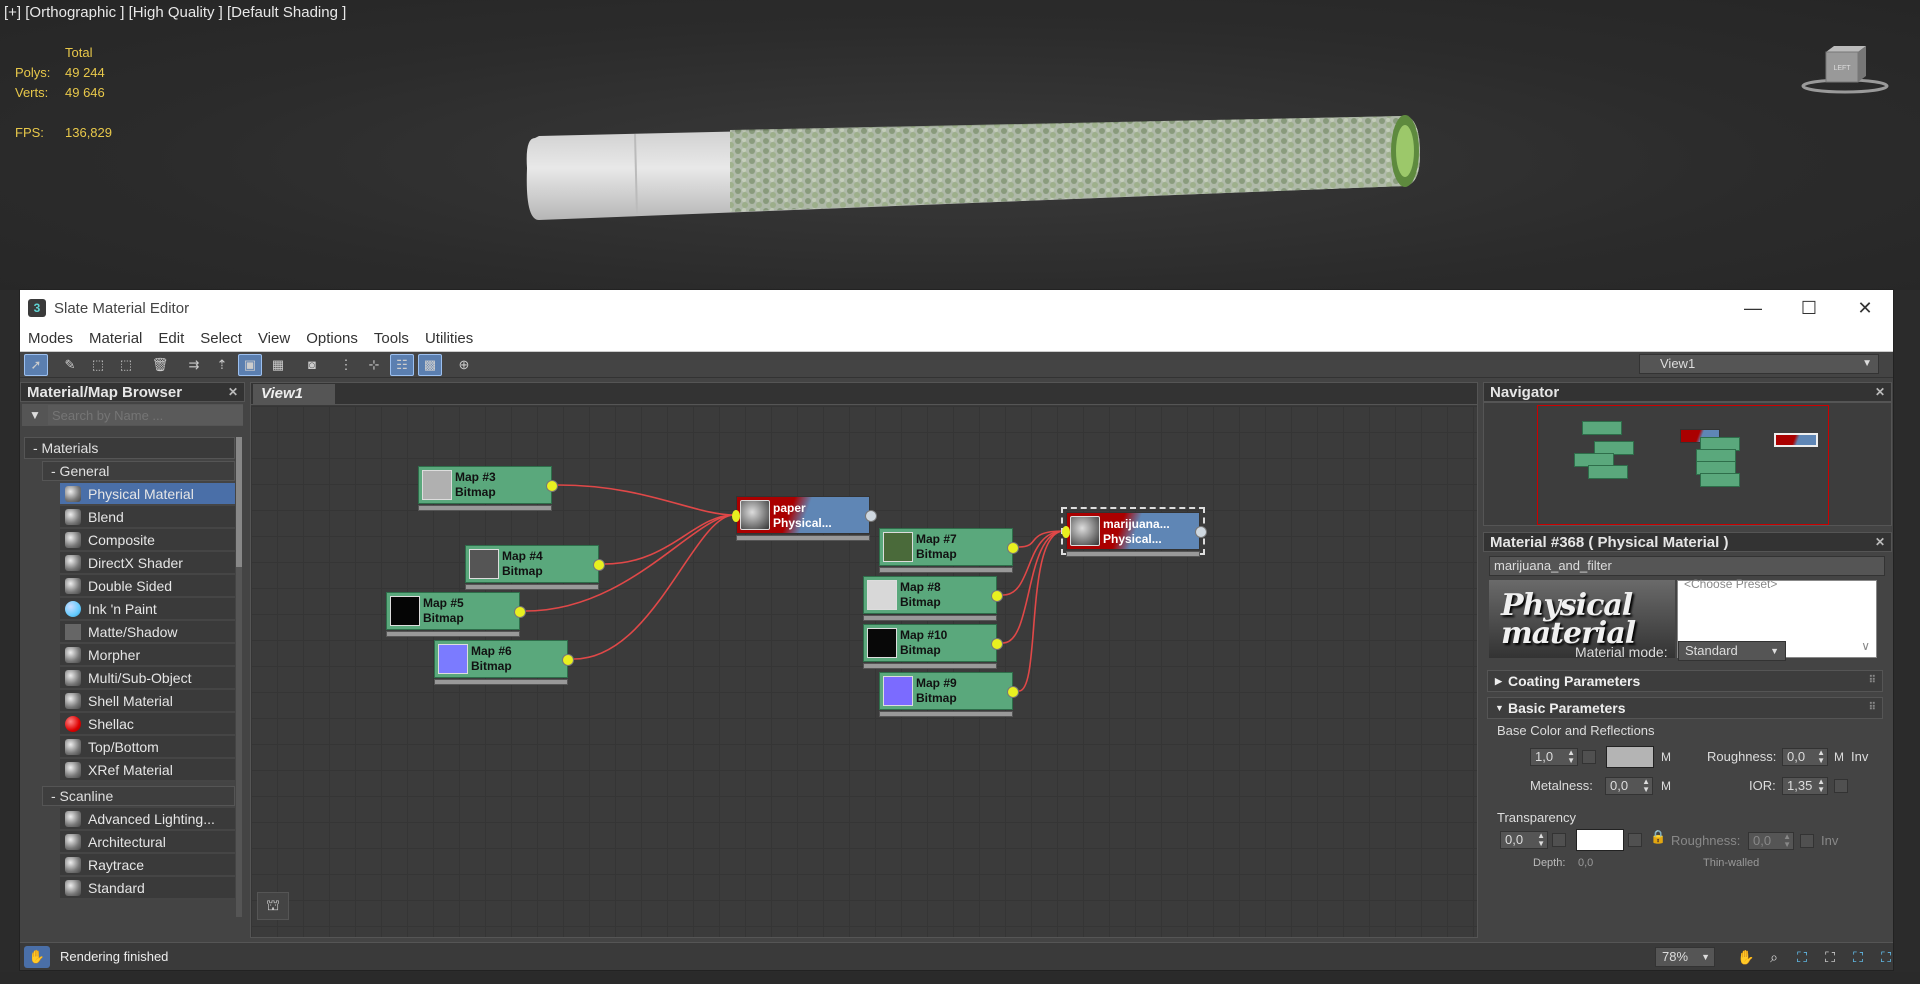 This screenshot has height=984, width=1920. I want to click on bitmap-node-map3: Map #3 Bitmap, so click(488, 488).